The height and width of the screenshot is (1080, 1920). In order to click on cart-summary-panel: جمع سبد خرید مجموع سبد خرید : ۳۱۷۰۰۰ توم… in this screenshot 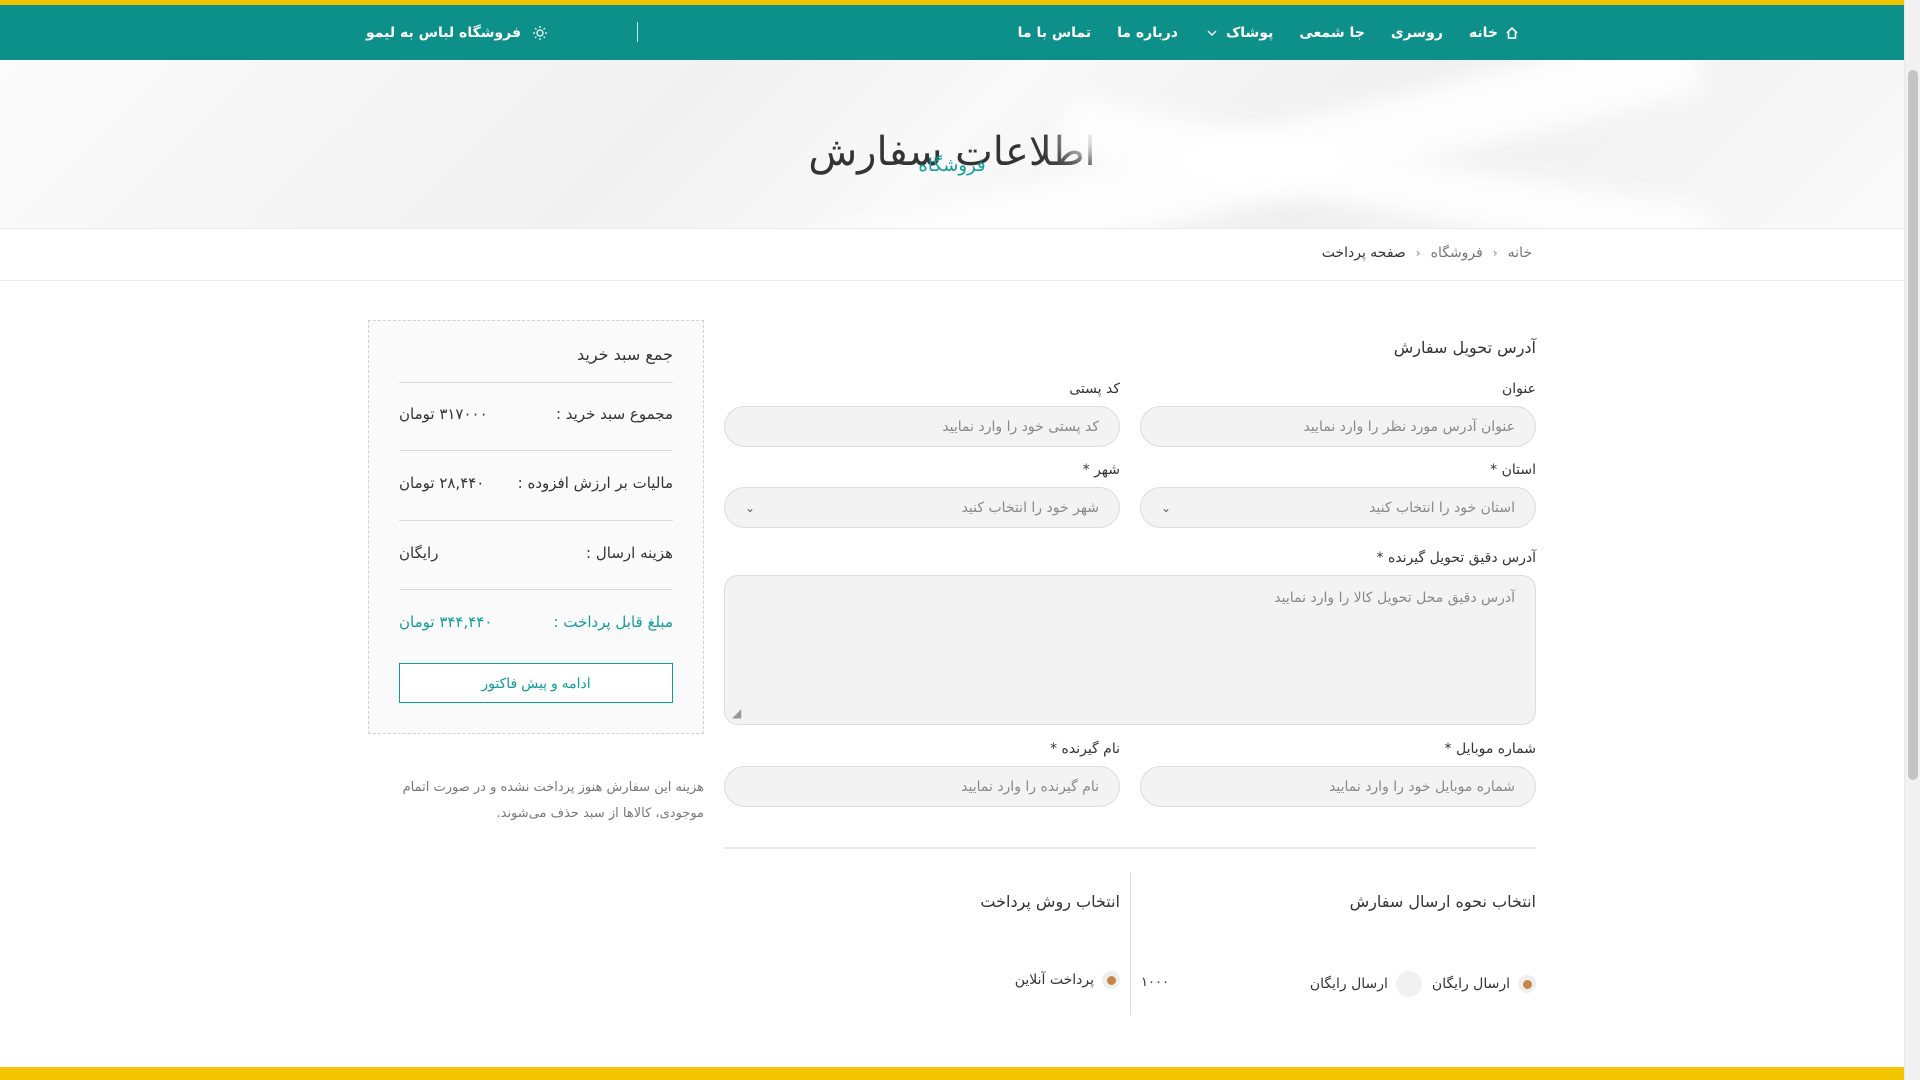, I will do `click(536, 527)`.